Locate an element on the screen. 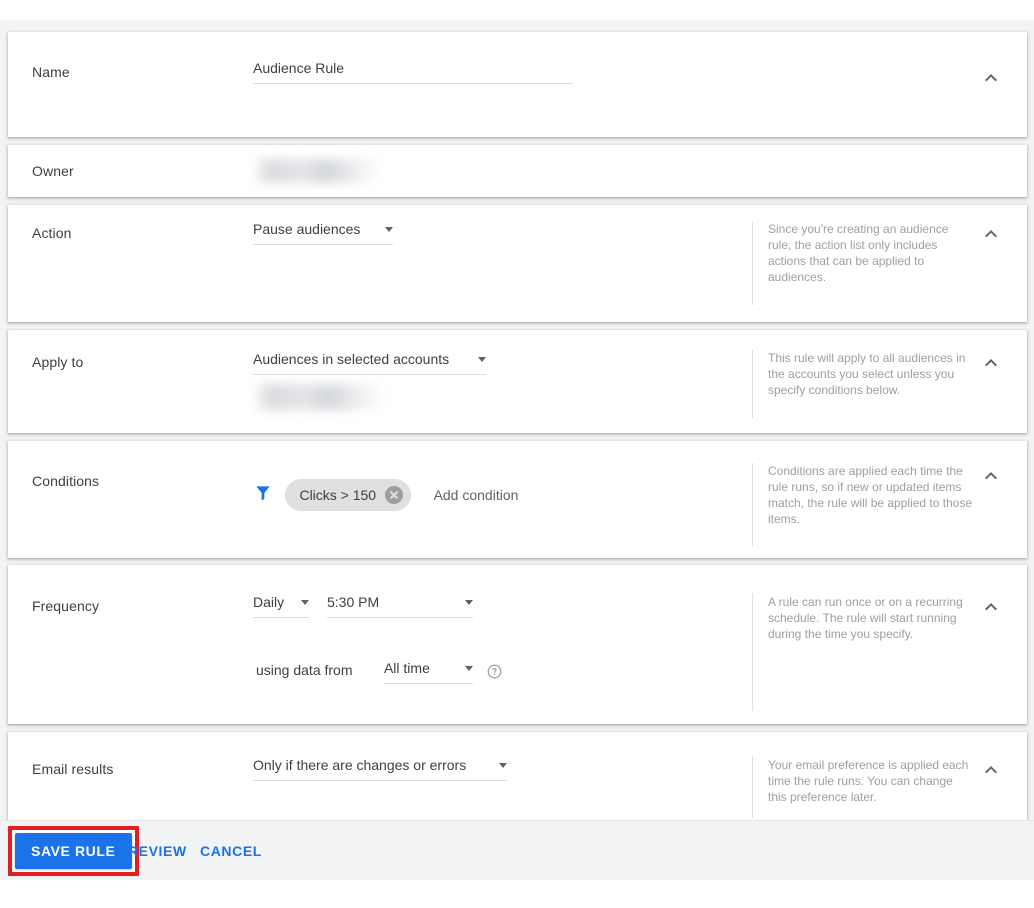 This screenshot has width=1034, height=908. chip-remove-icon is located at coordinates (394, 495).